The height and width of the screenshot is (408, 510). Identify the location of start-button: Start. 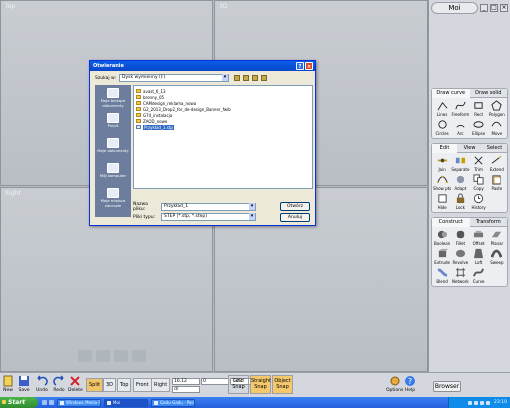
(19, 402).